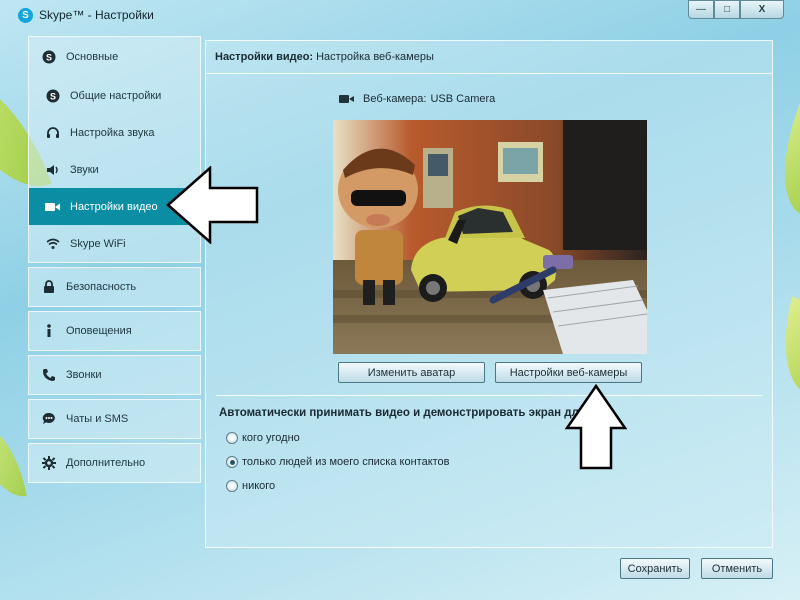 The height and width of the screenshot is (600, 800). What do you see at coordinates (49, 331) in the screenshot?
I see `info-icon` at bounding box center [49, 331].